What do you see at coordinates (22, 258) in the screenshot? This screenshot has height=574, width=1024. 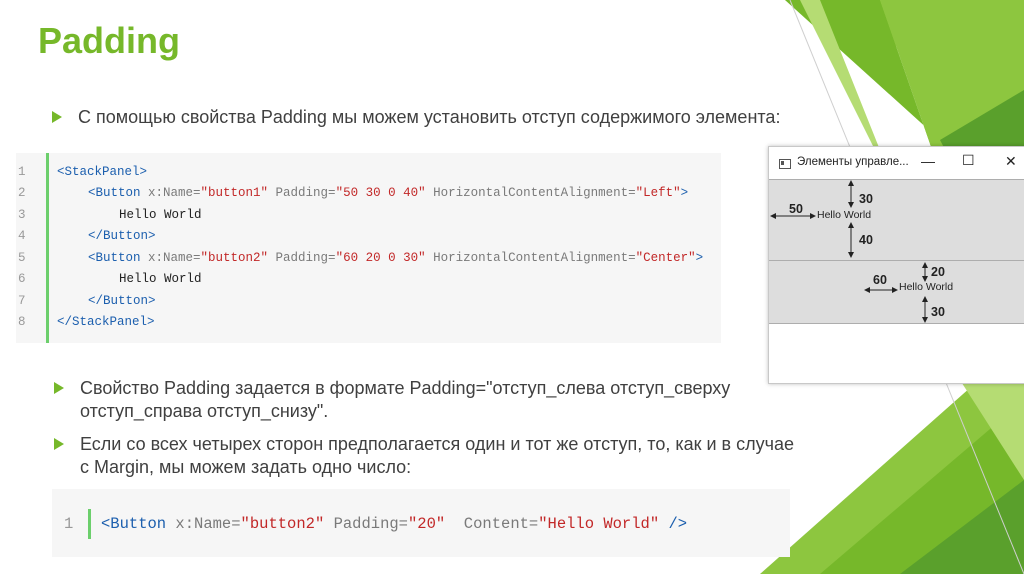 I see `line-number: 5` at bounding box center [22, 258].